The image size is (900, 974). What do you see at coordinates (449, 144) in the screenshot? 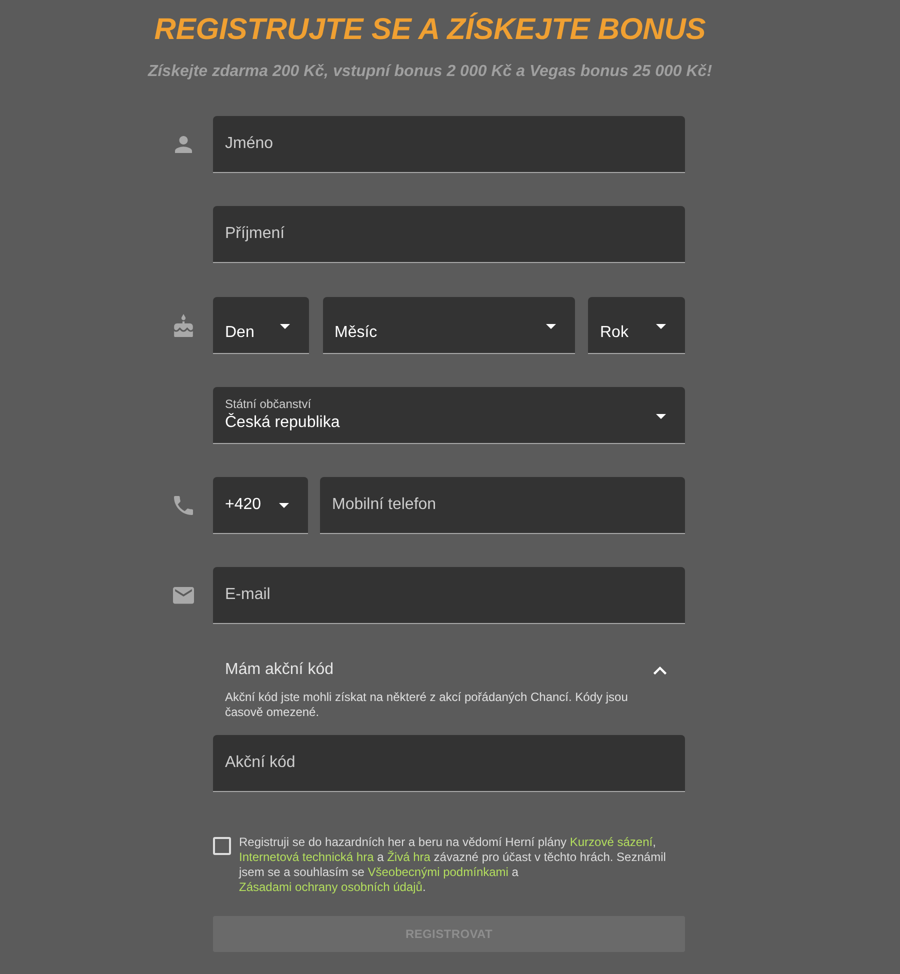
I see `first-name-field: Jméno` at bounding box center [449, 144].